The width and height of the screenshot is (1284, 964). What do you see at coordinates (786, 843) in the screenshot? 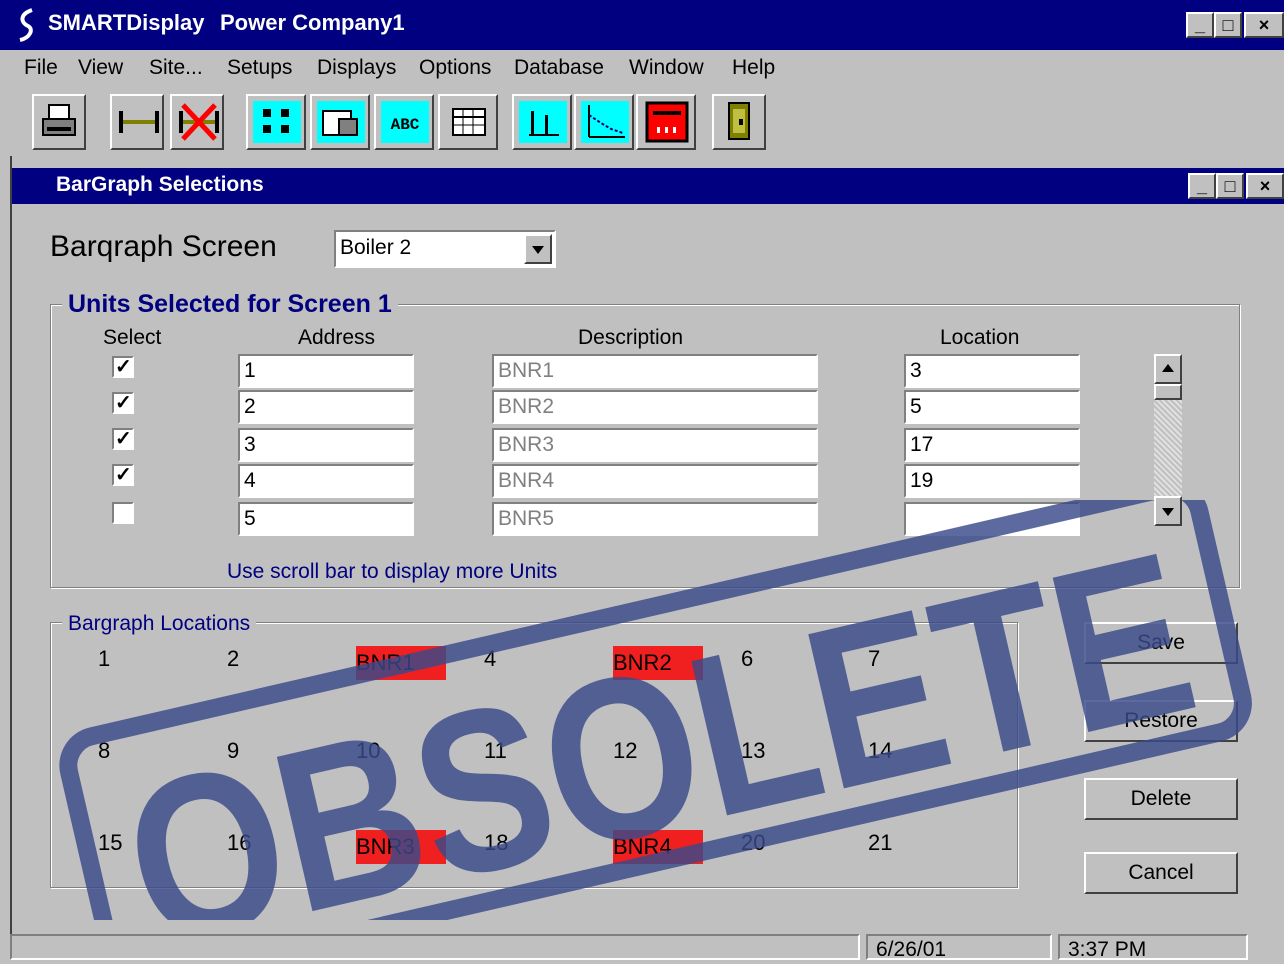
I see `location-cell: 20` at bounding box center [786, 843].